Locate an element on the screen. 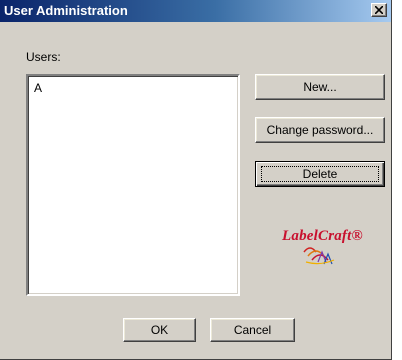 This screenshot has height=360, width=402. close-icon is located at coordinates (379, 10).